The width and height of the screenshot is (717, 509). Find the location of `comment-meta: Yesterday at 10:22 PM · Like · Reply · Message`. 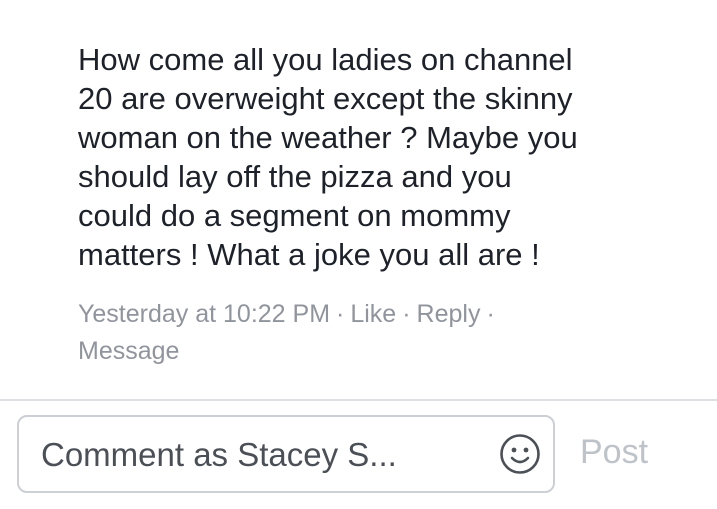

comment-meta: Yesterday at 10:22 PM · Like · Reply · Message is located at coordinates (378, 333).